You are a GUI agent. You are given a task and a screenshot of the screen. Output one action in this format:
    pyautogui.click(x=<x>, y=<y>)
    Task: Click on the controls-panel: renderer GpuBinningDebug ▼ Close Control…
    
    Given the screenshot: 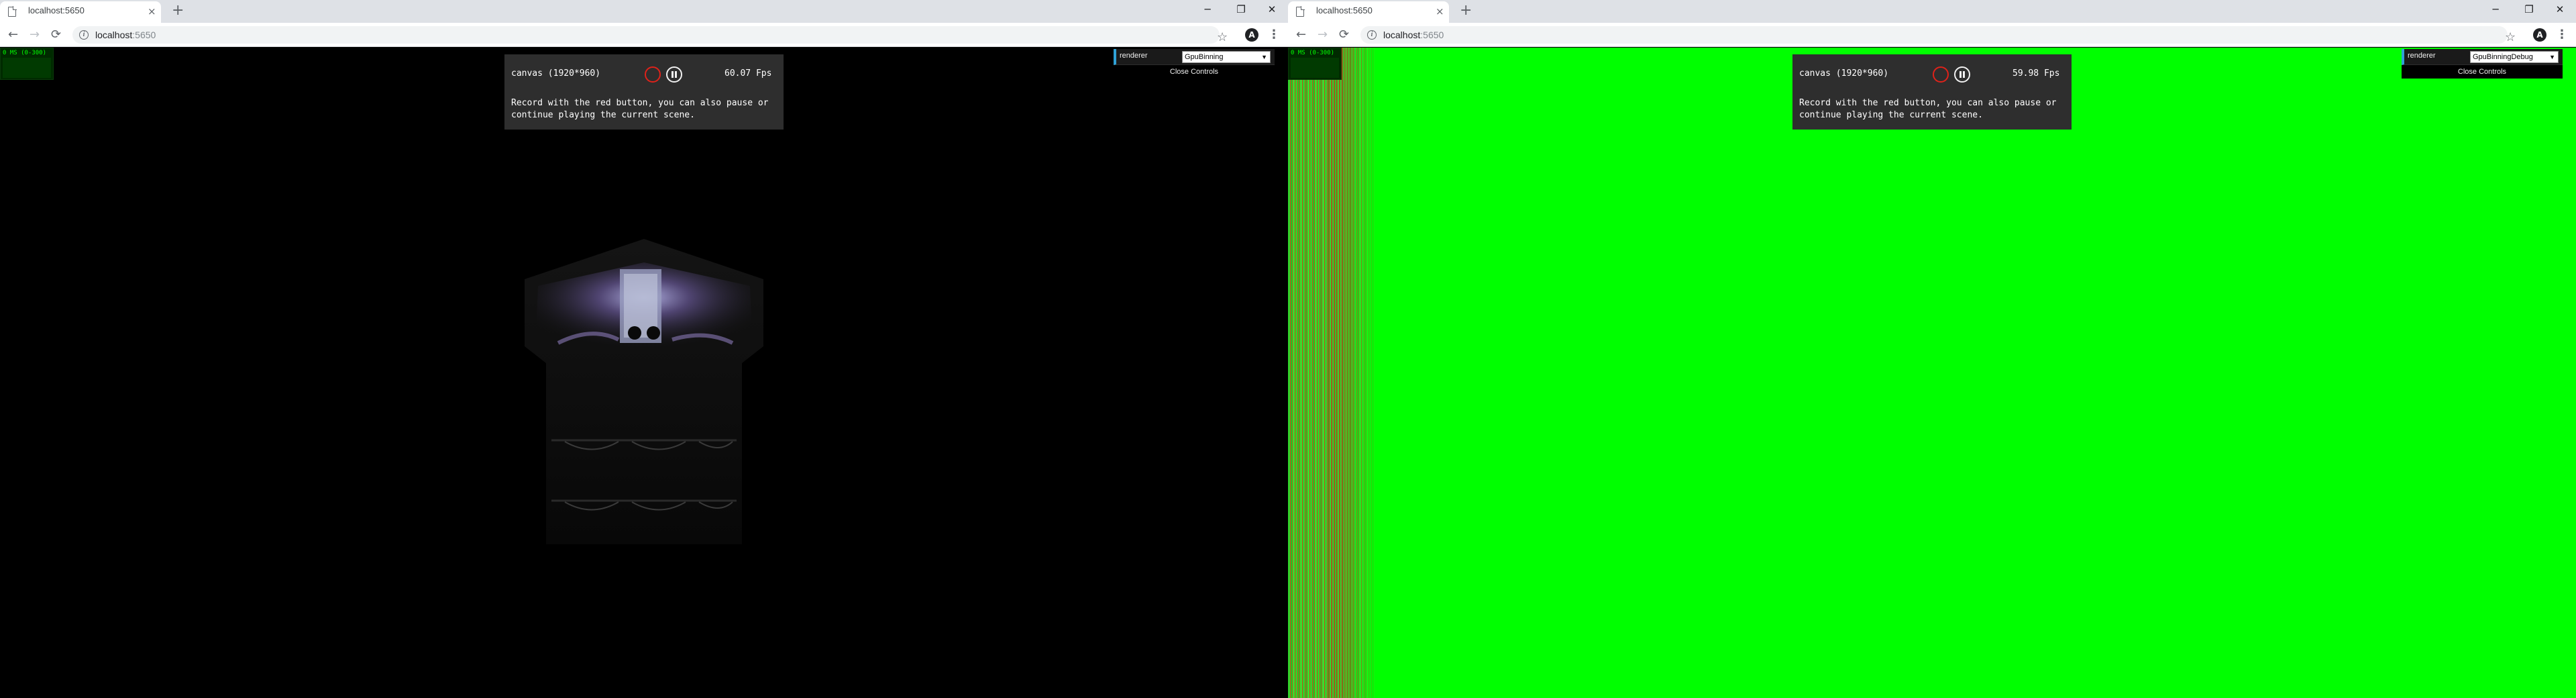 What is the action you would take?
    pyautogui.click(x=2482, y=64)
    